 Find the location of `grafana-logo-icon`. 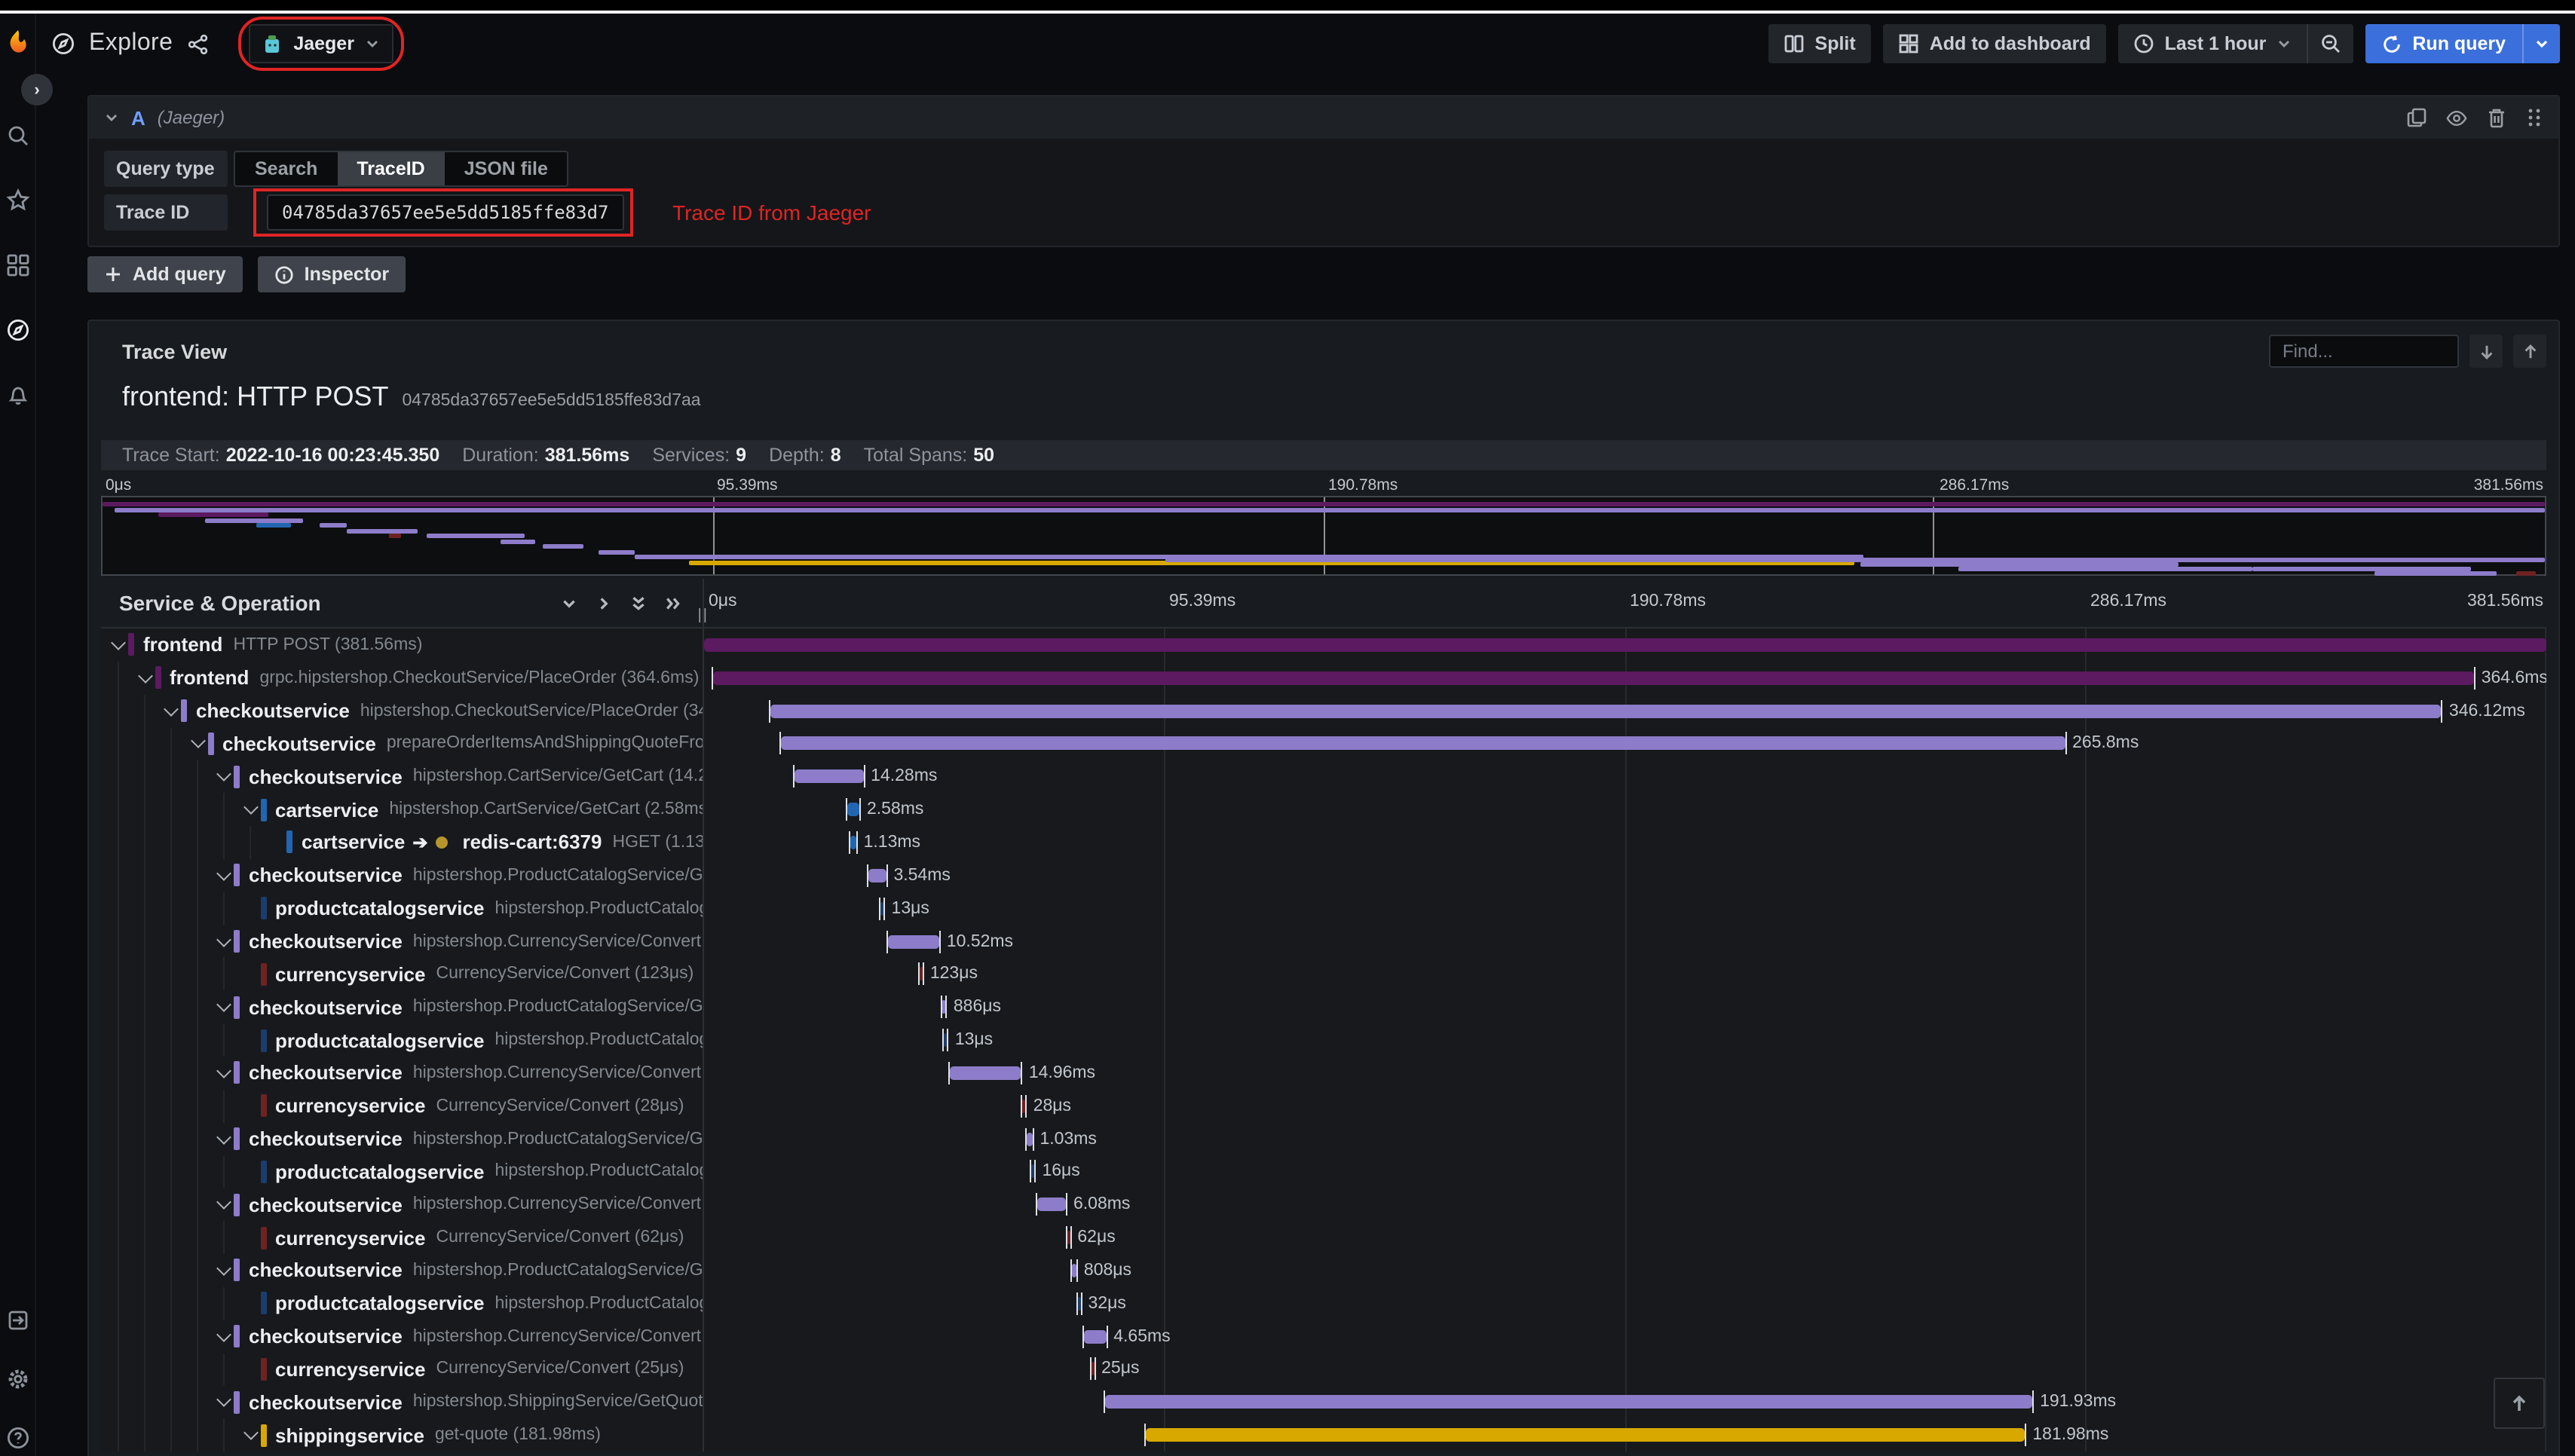

grafana-logo-icon is located at coordinates (18, 44).